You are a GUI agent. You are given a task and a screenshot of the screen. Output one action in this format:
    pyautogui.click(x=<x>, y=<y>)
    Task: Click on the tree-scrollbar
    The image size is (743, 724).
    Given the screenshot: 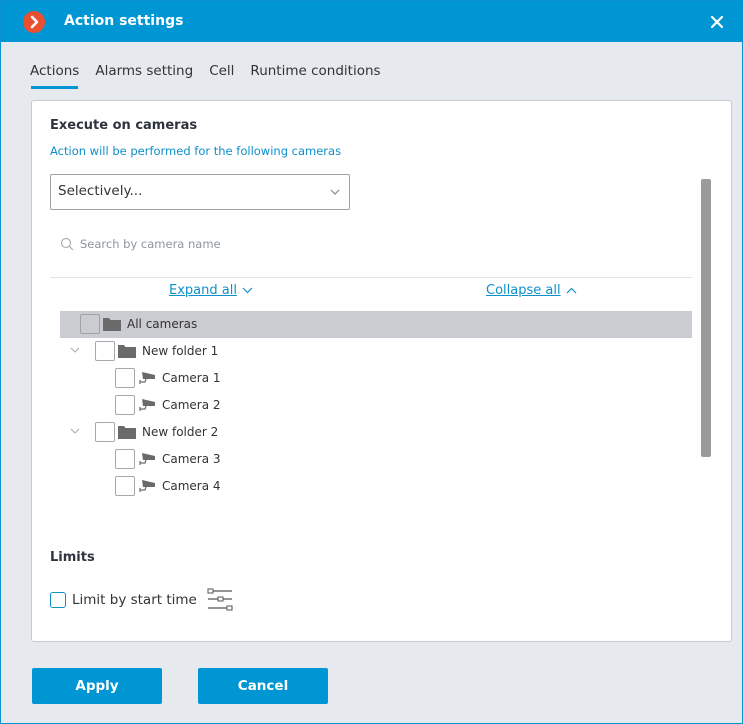 What is the action you would take?
    pyautogui.click(x=706, y=318)
    